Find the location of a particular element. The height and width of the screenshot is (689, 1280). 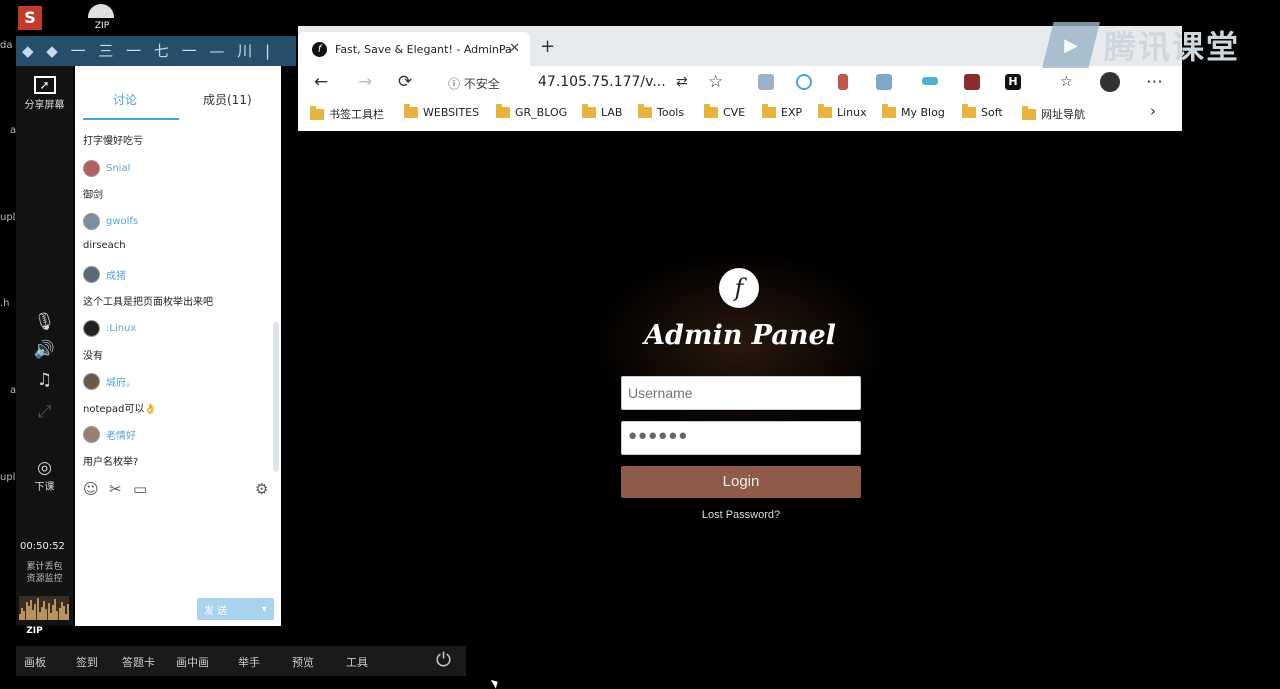

browser-tab: f Fast, Save & Elegant! - AdminPa ✕ is located at coordinates (414, 49).